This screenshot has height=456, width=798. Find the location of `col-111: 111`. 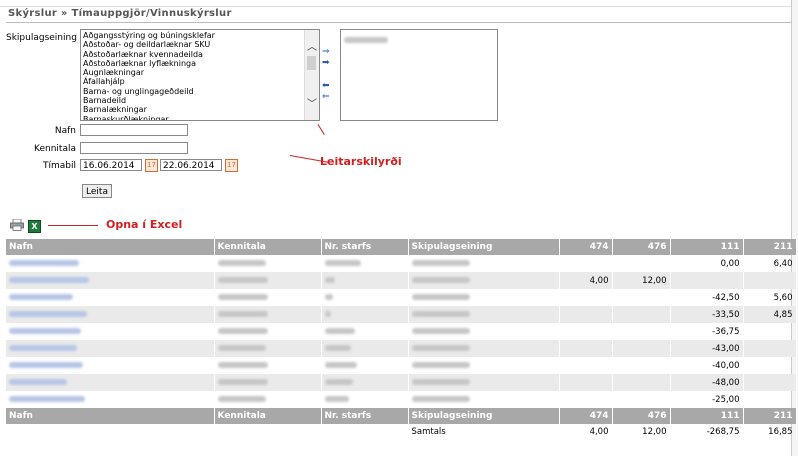

col-111: 111 is located at coordinates (707, 247).